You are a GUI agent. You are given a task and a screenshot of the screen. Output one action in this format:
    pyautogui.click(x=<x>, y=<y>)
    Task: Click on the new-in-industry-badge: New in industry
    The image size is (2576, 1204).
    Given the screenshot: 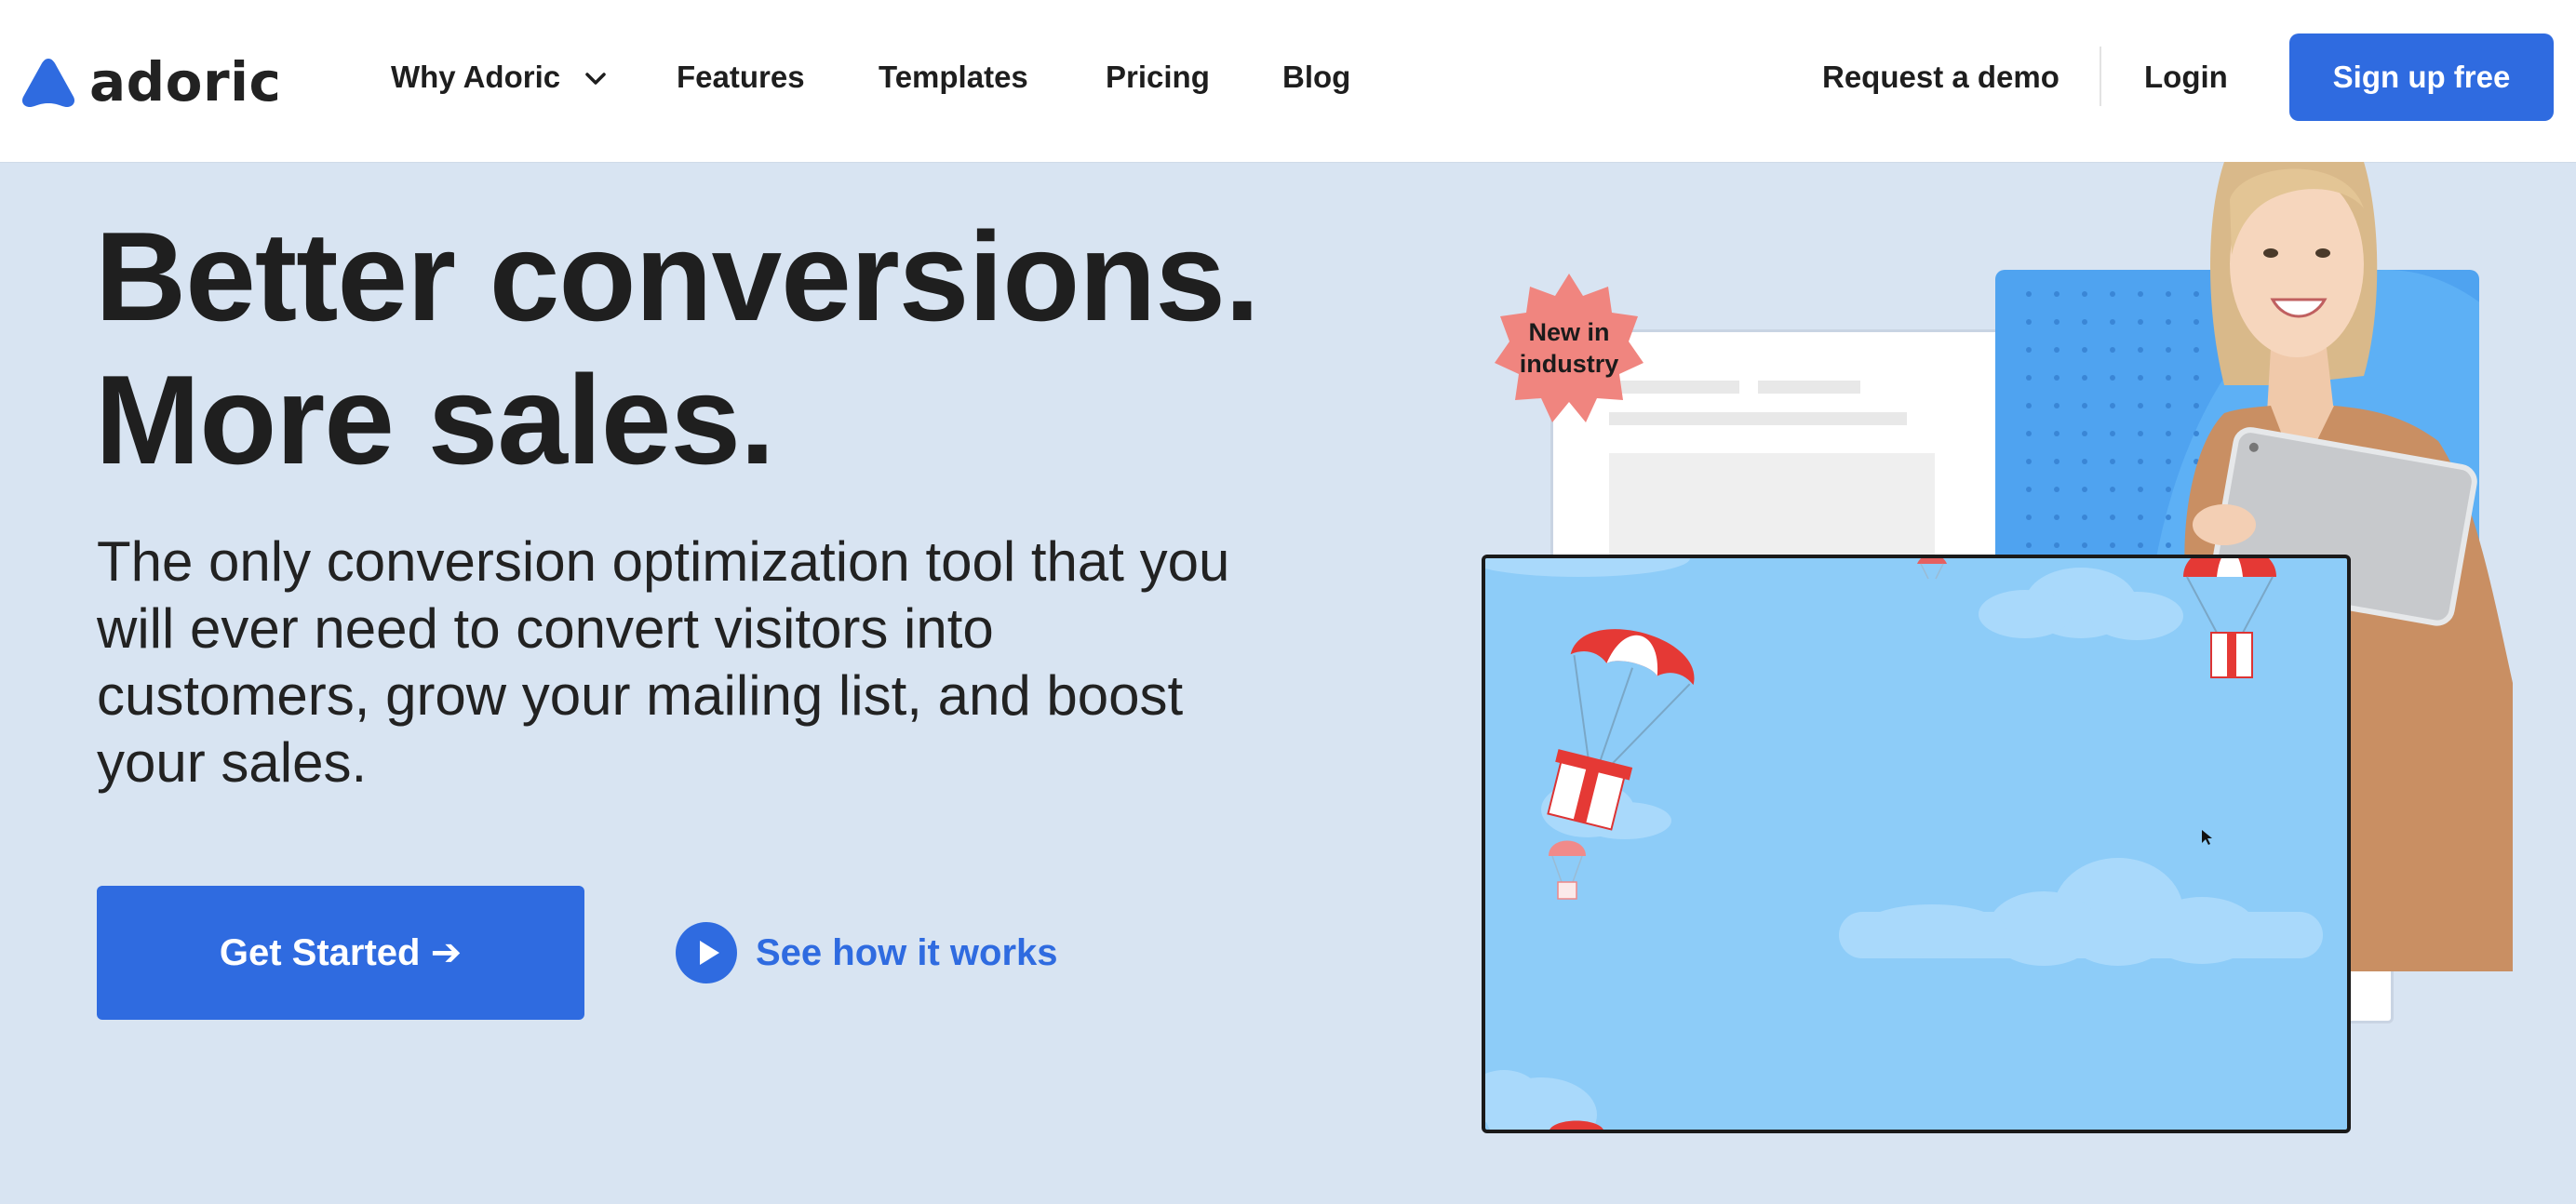 What is the action you would take?
    pyautogui.click(x=1569, y=348)
    